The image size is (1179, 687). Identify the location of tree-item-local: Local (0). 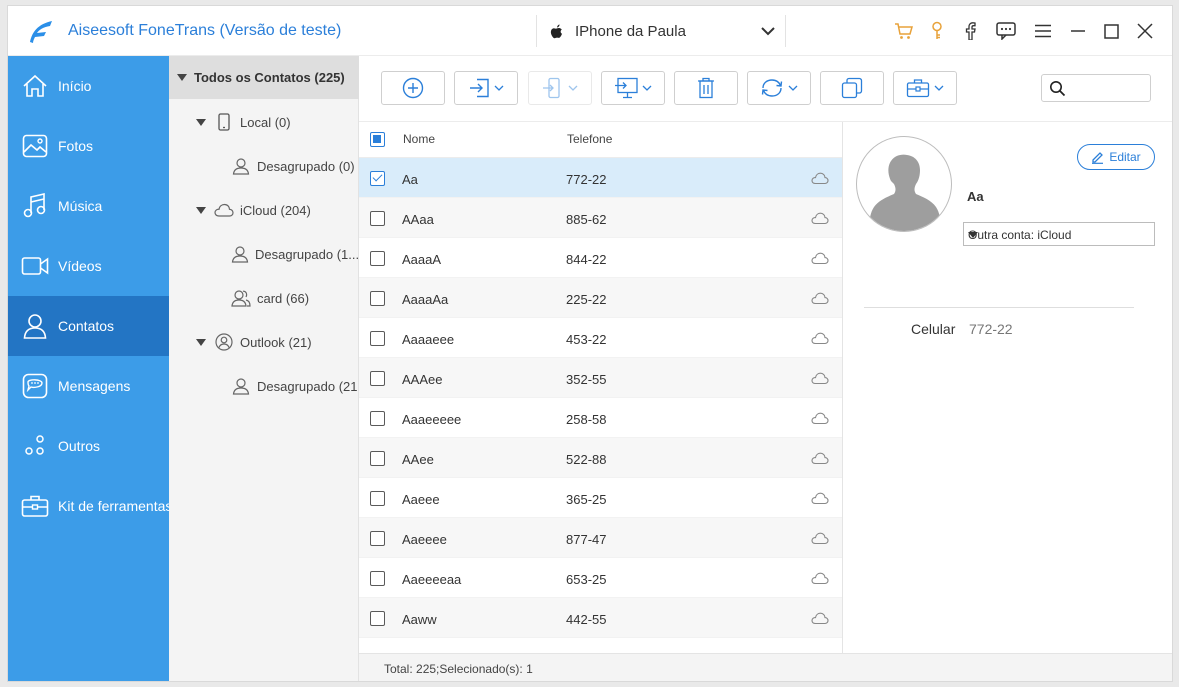
(264, 122).